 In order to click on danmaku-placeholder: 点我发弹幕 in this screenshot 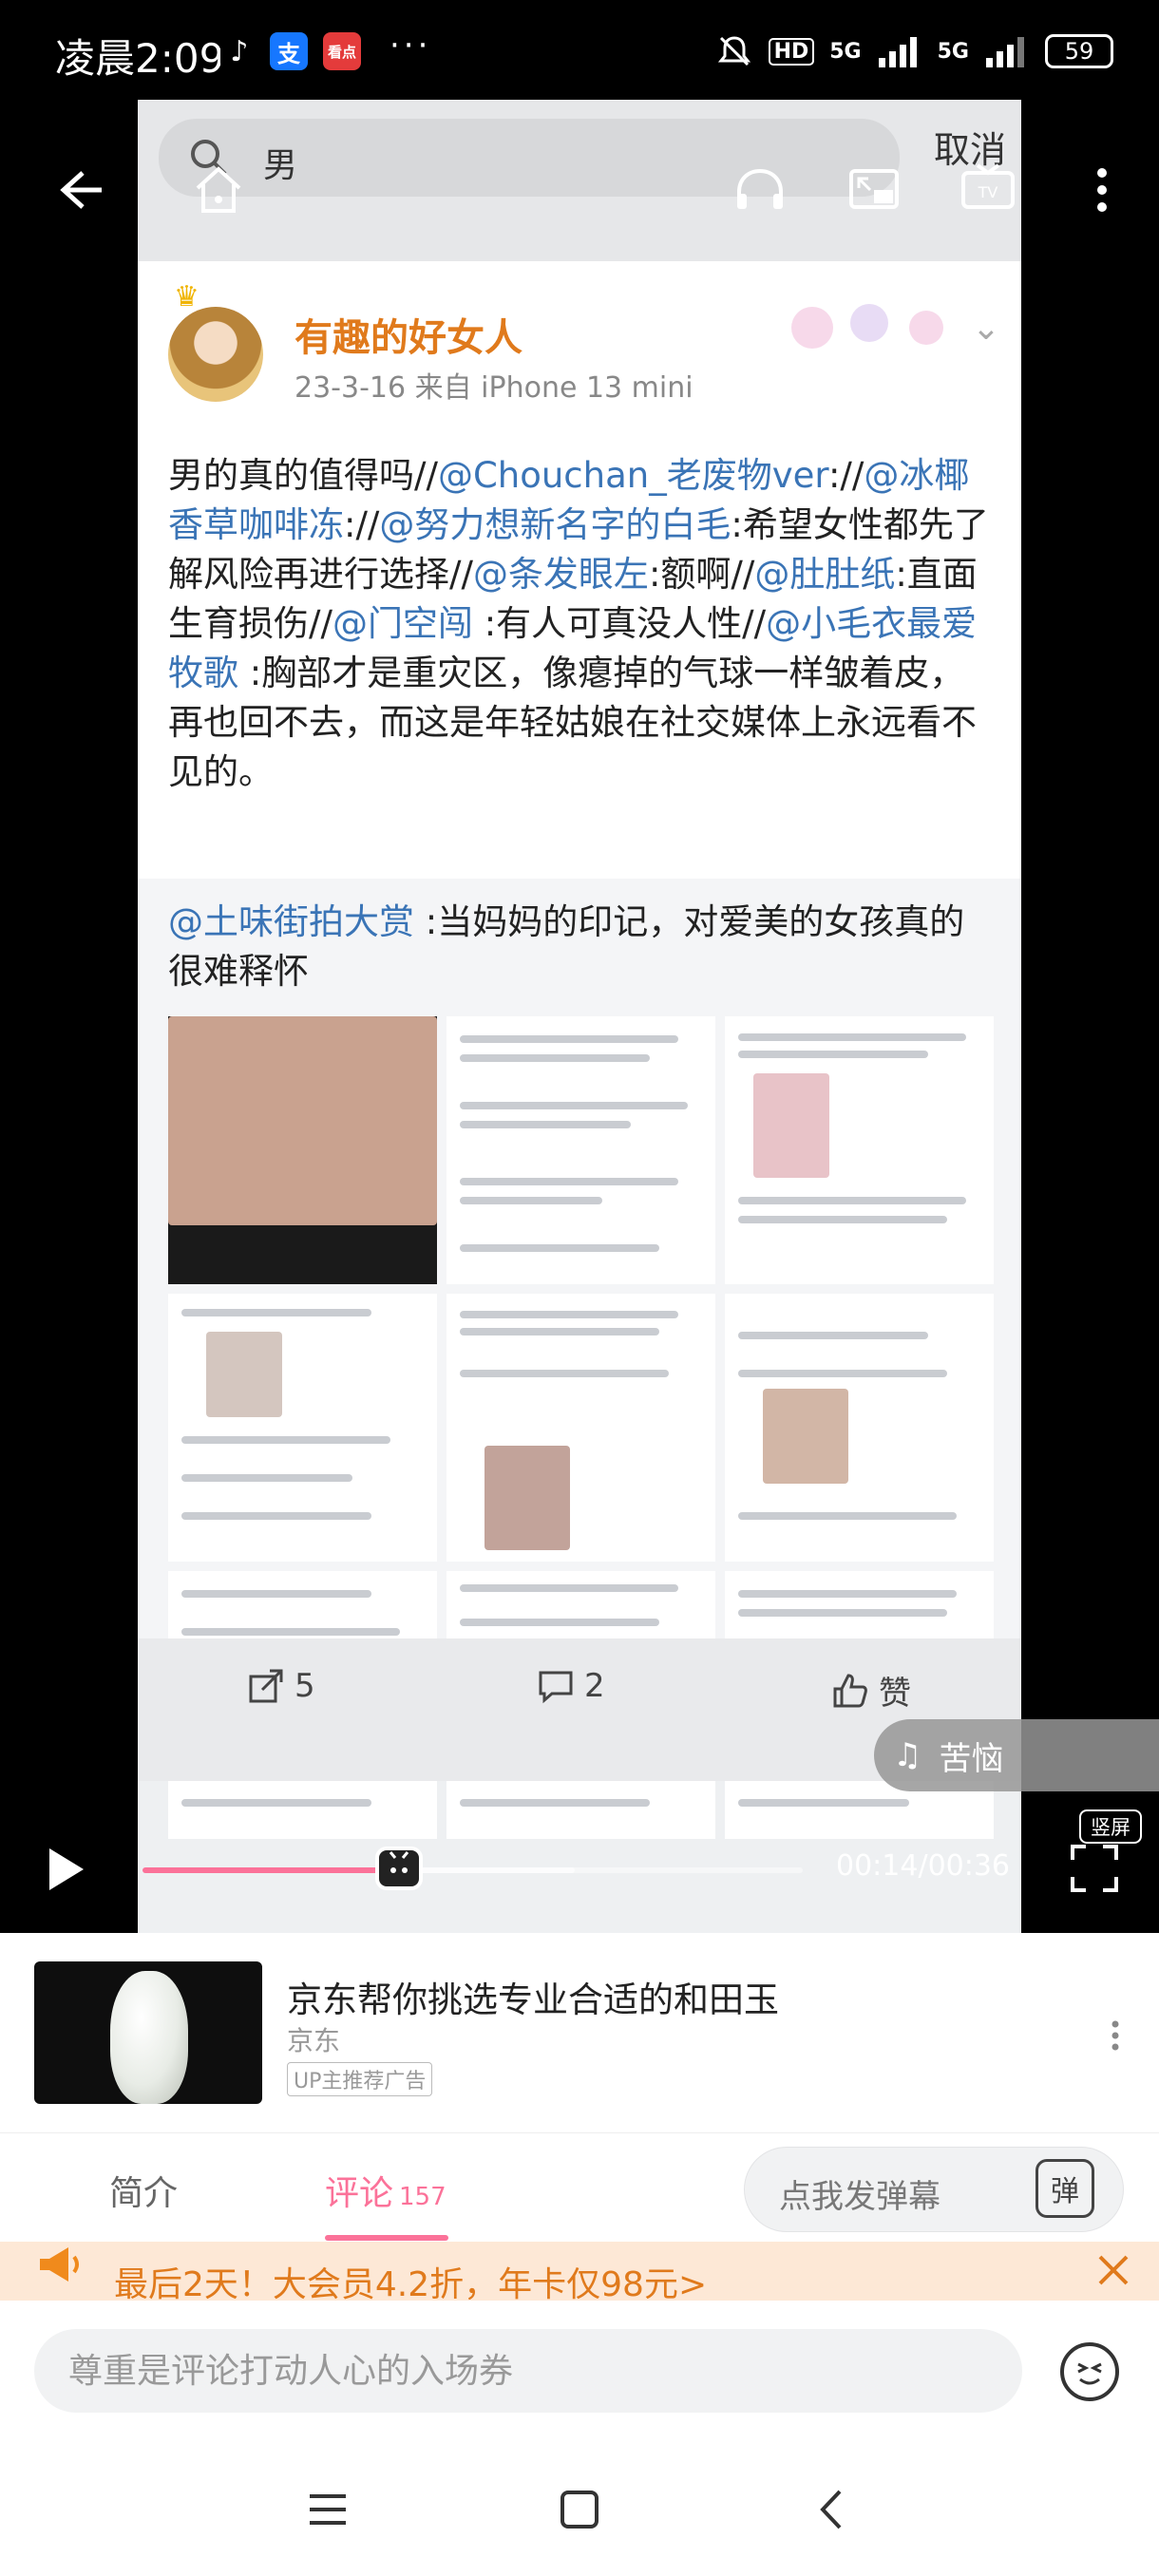, I will do `click(859, 2197)`.